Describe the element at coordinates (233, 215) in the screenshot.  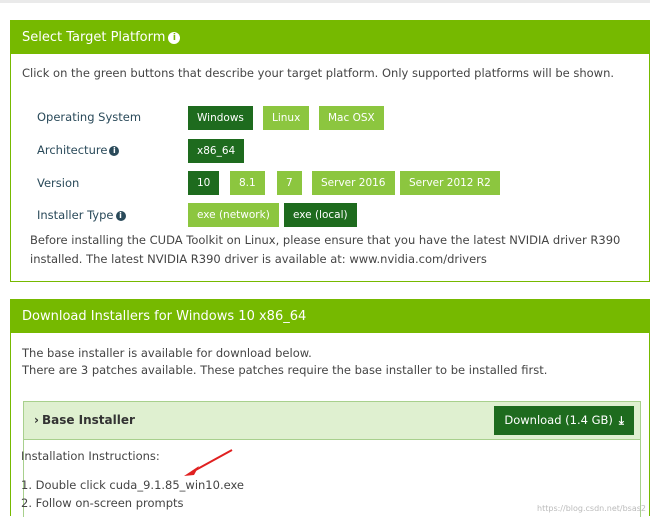
I see `option-exe-network: exe (network)` at that location.